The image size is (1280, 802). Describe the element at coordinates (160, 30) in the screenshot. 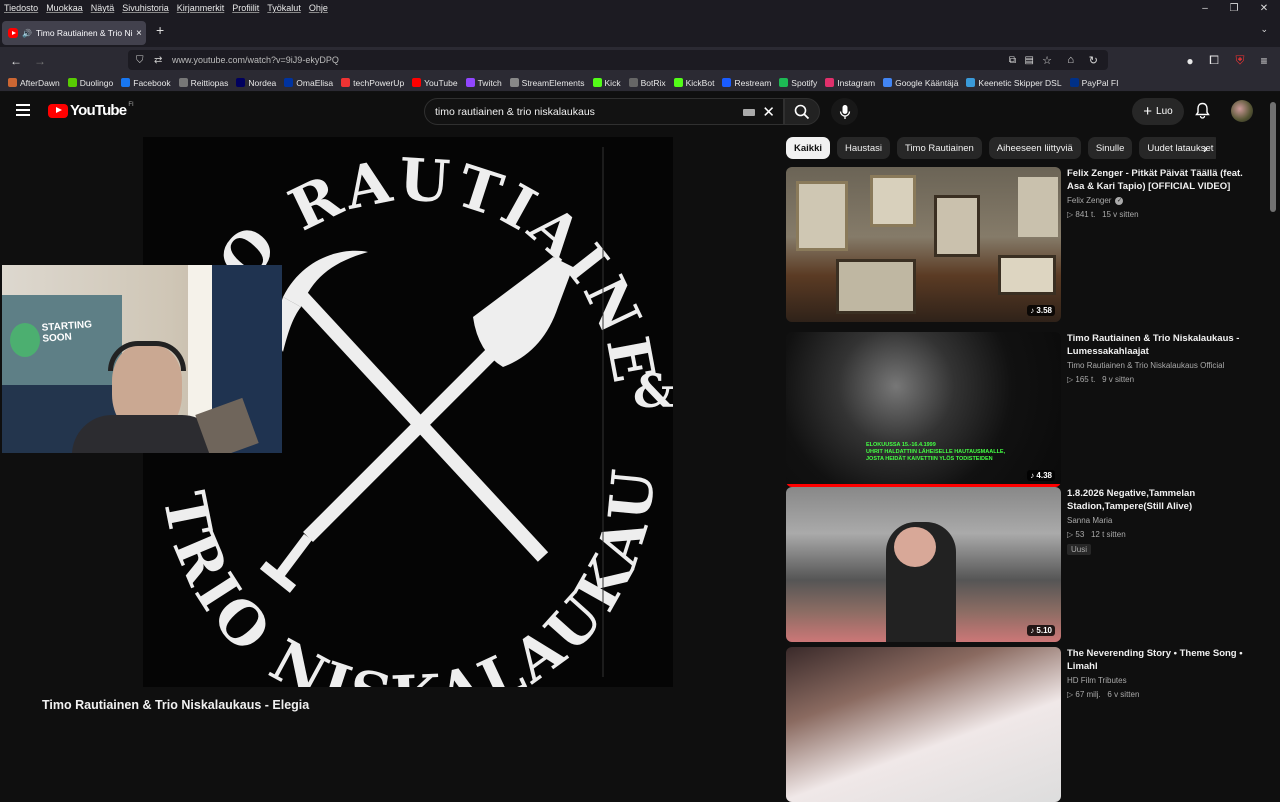

I see `new-tab-button: +` at that location.